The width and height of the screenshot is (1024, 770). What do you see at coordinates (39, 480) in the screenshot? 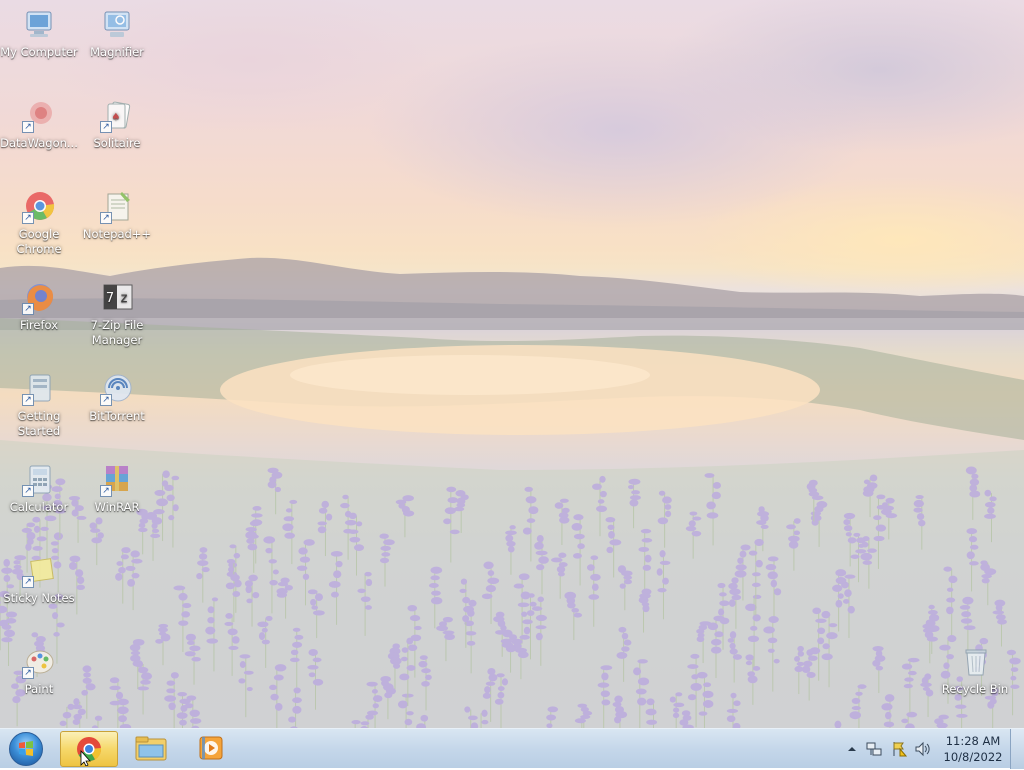
I see `calculator-icon: ↗` at bounding box center [39, 480].